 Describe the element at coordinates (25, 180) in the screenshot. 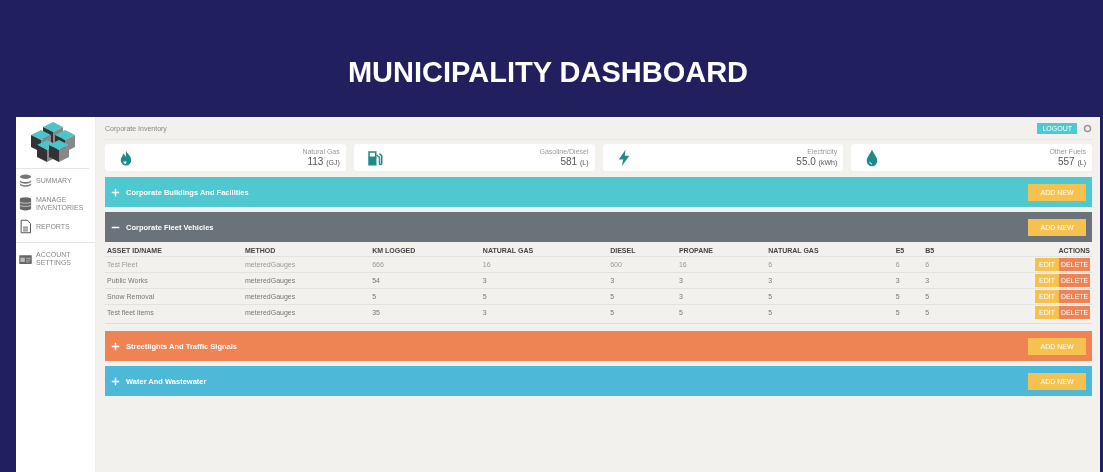

I see `layers-icon` at that location.